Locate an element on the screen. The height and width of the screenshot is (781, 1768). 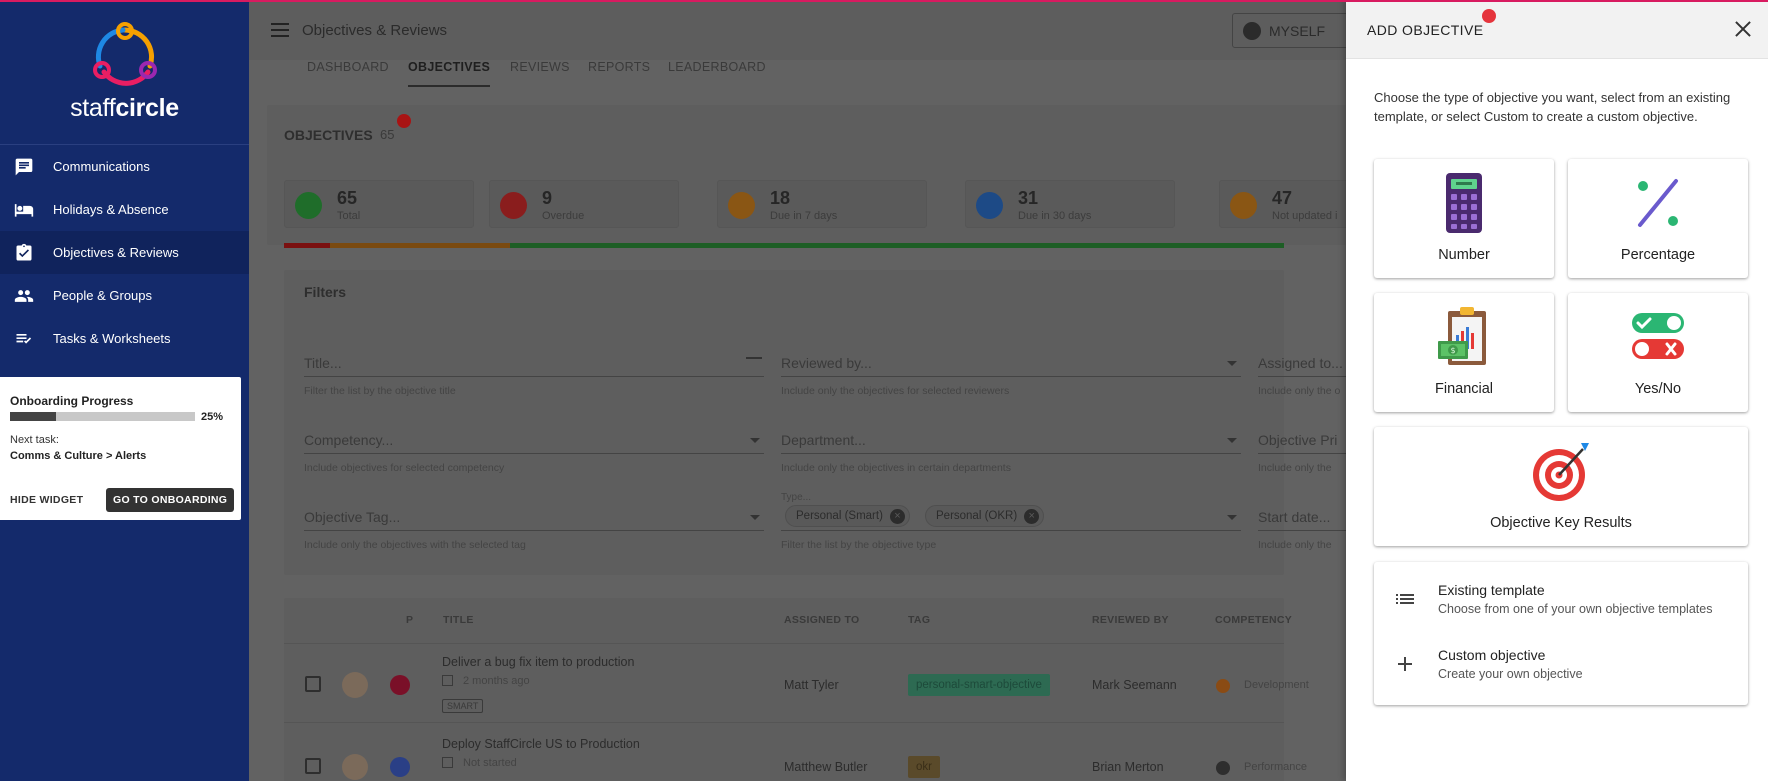
row-competency: Performance is located at coordinates (1275, 767).